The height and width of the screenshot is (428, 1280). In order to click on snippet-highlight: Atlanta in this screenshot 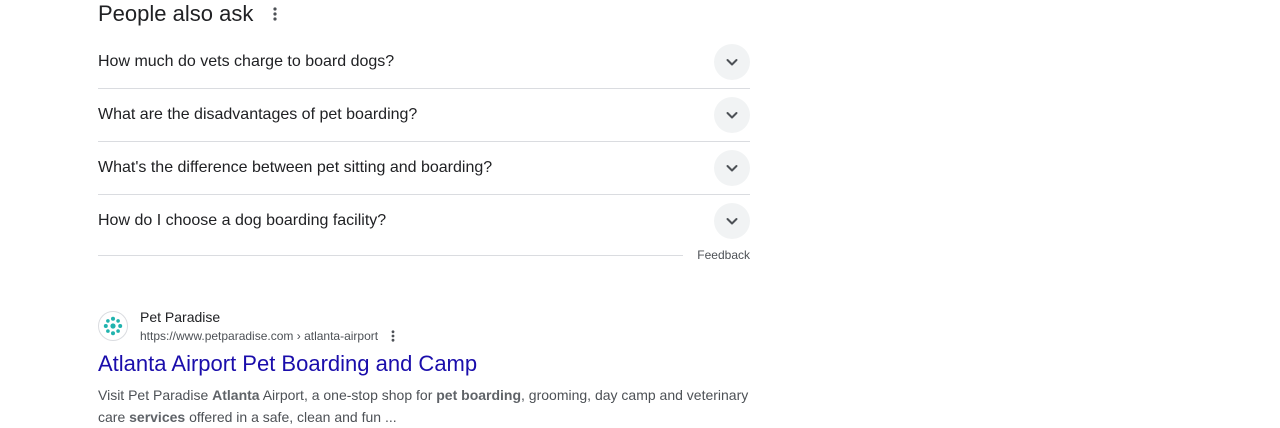, I will do `click(236, 395)`.